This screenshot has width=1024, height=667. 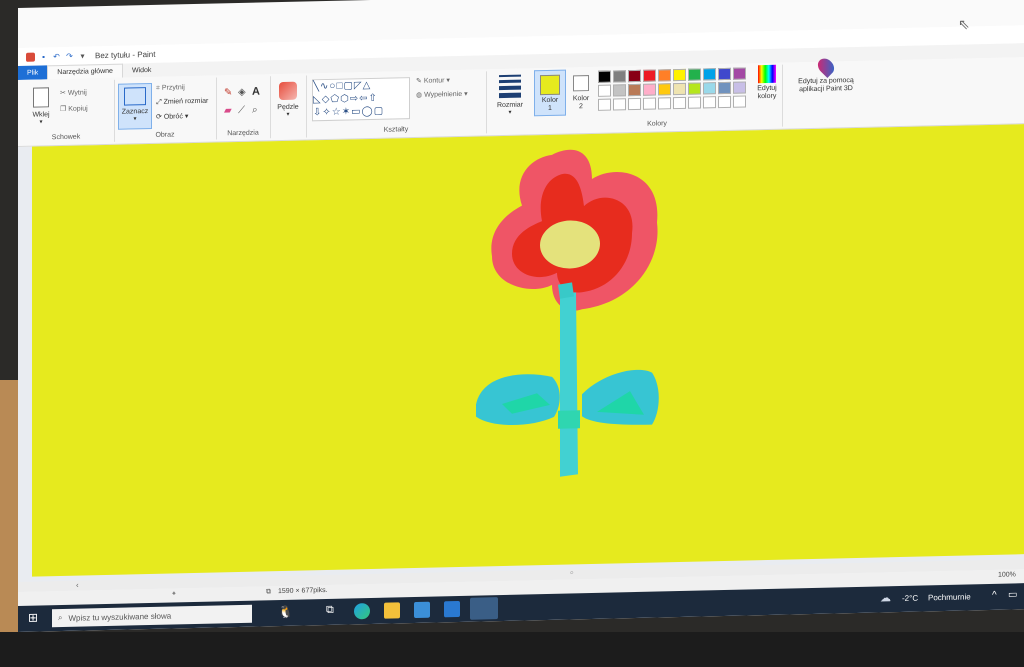 What do you see at coordinates (572, 573) in the screenshot?
I see `resize-handle-icon: ○` at bounding box center [572, 573].